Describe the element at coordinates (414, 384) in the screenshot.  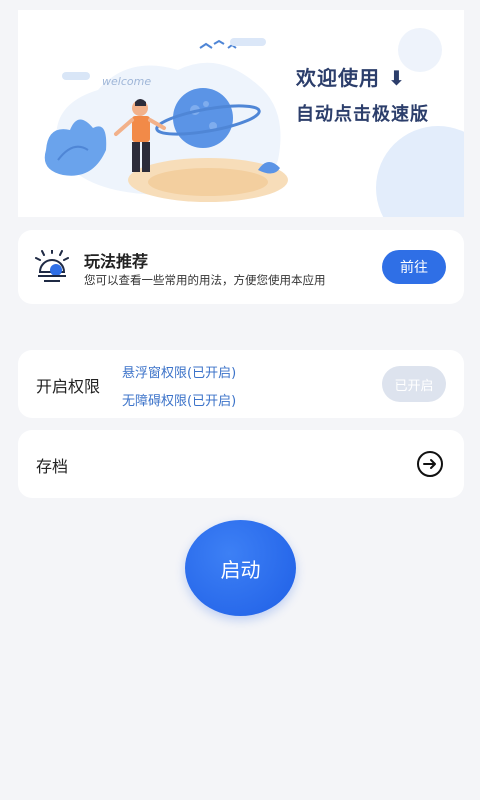
I see `permissions-enabled-button: 已开启` at that location.